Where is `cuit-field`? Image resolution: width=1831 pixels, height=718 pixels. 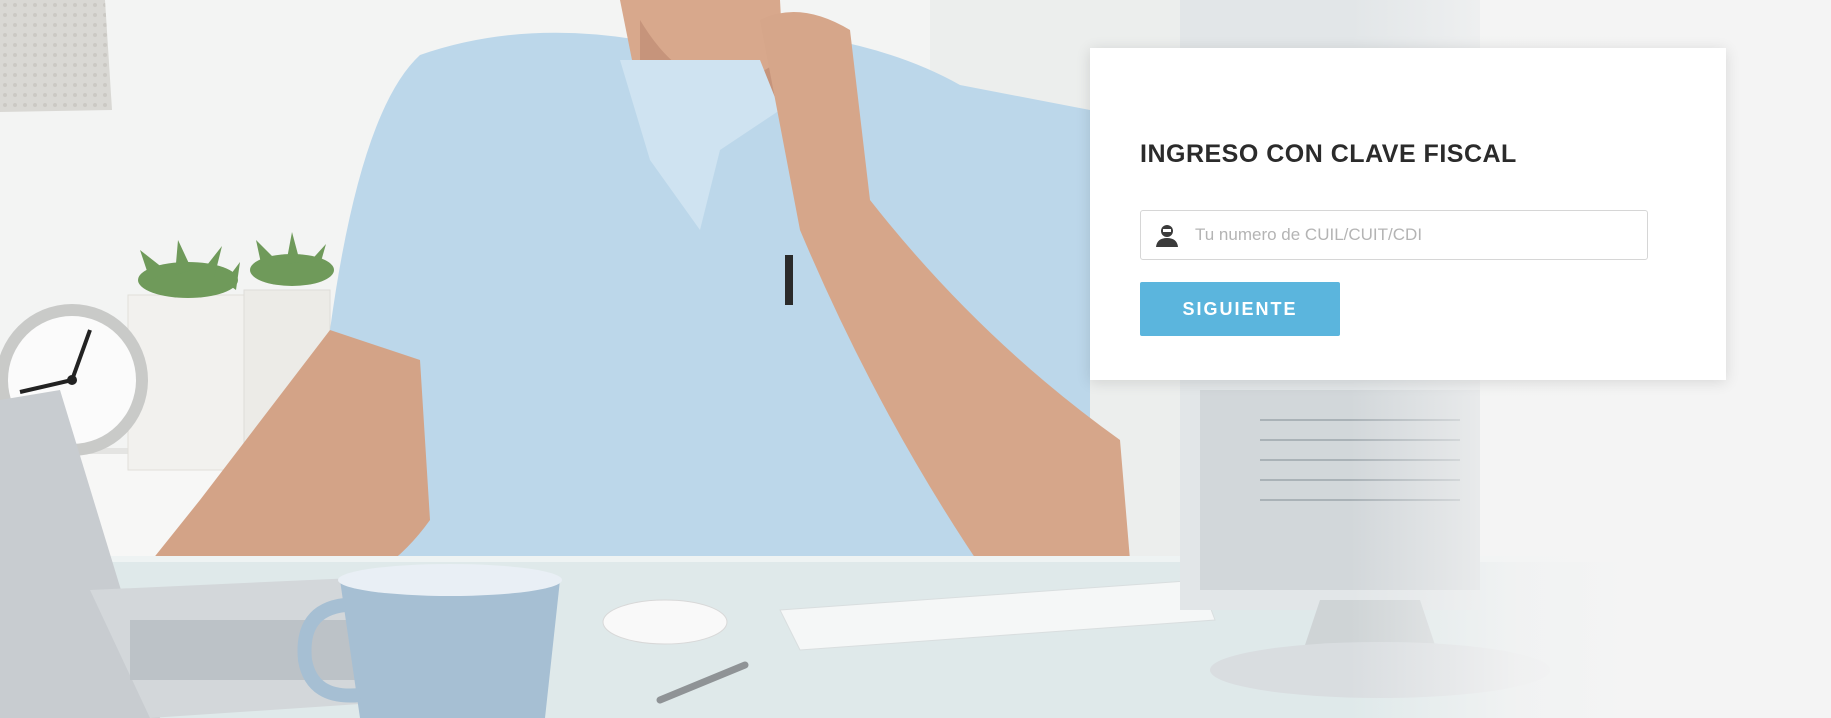 cuit-field is located at coordinates (1394, 235).